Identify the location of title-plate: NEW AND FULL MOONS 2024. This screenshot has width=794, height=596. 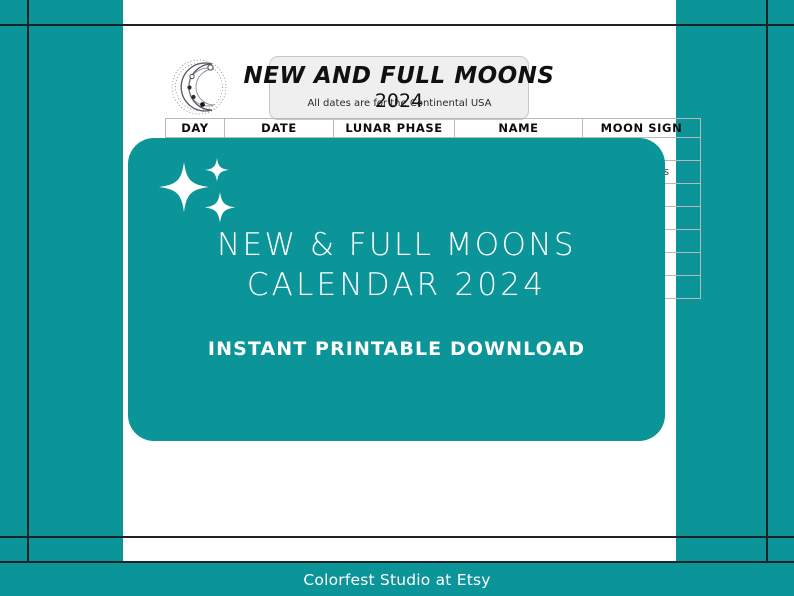
(399, 88).